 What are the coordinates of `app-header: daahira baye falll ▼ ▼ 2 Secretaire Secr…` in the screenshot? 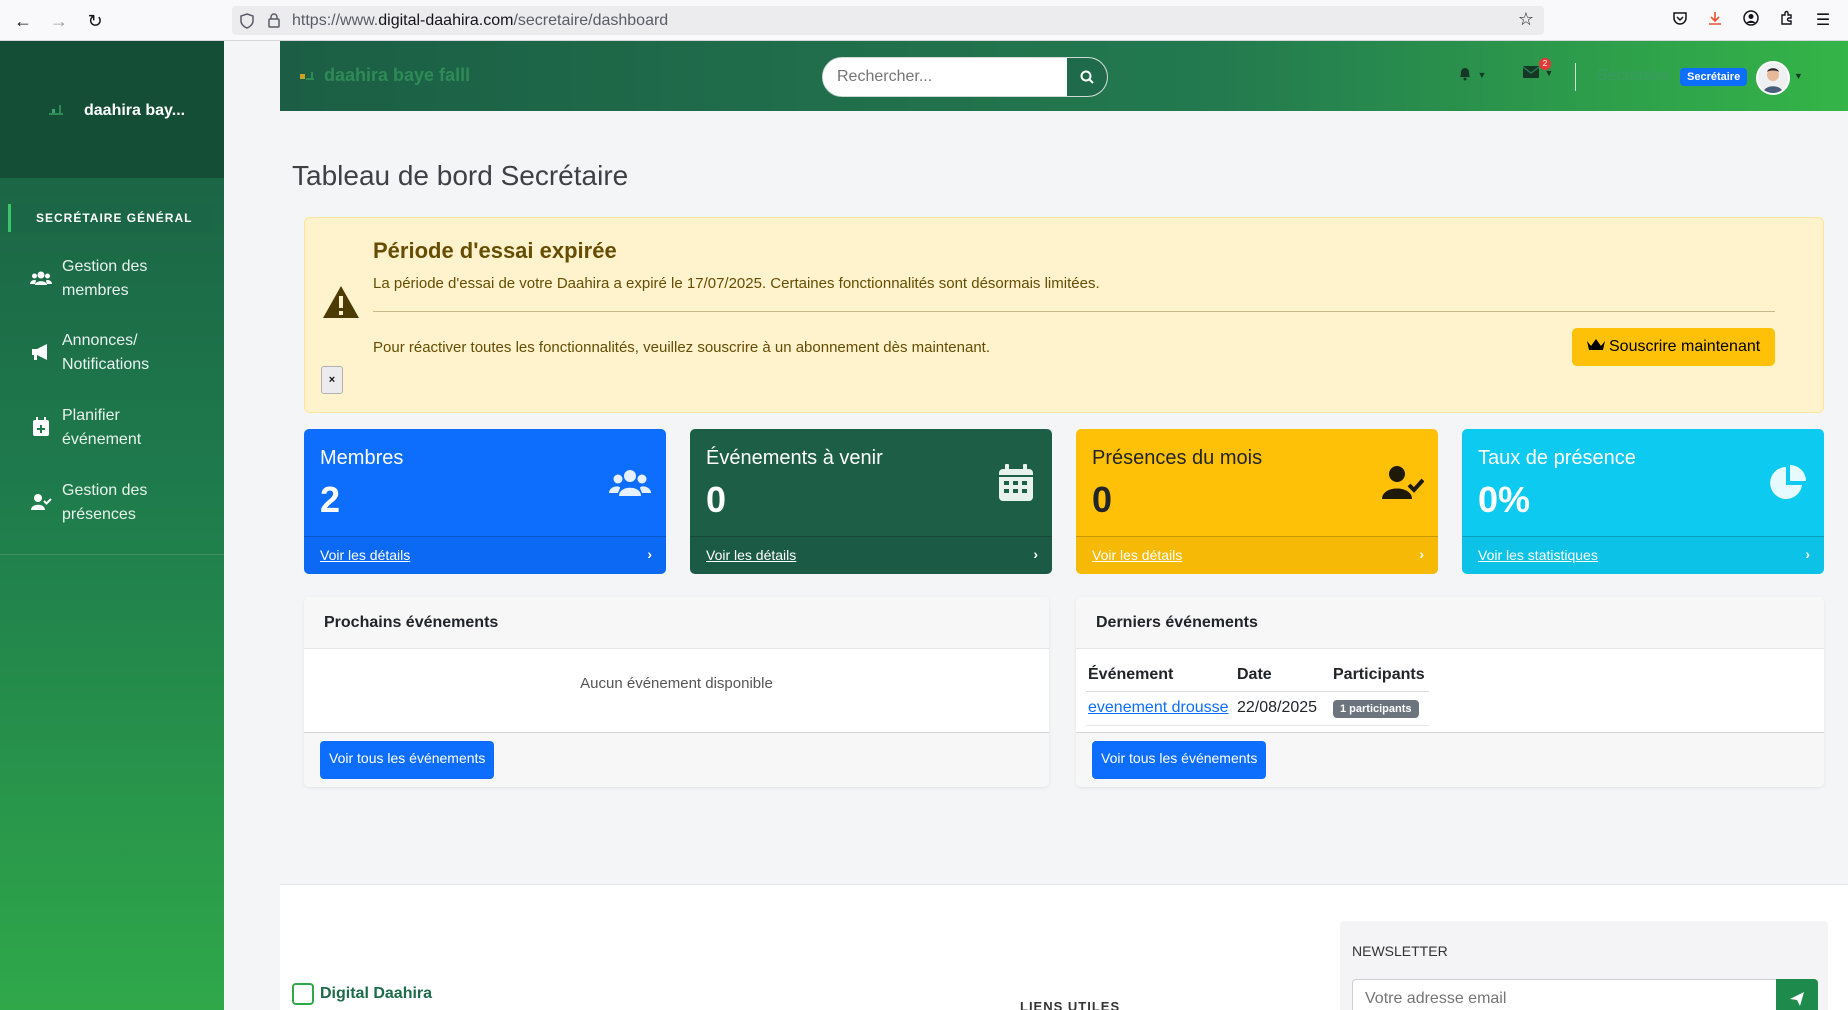 It's located at (1064, 76).